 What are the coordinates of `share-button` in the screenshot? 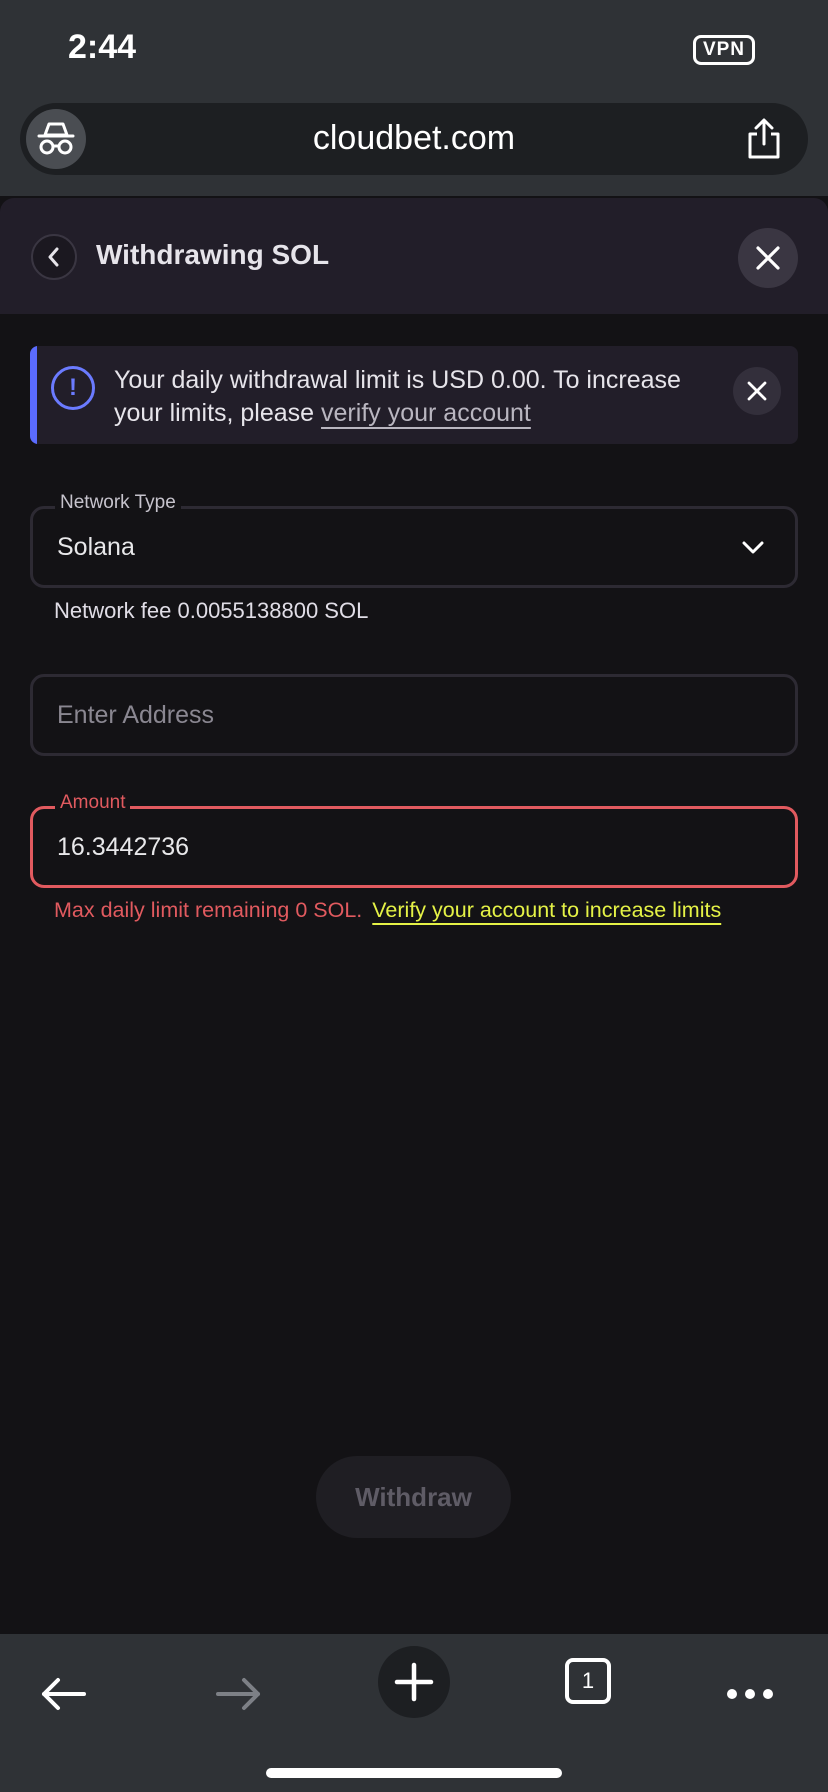 It's located at (764, 139).